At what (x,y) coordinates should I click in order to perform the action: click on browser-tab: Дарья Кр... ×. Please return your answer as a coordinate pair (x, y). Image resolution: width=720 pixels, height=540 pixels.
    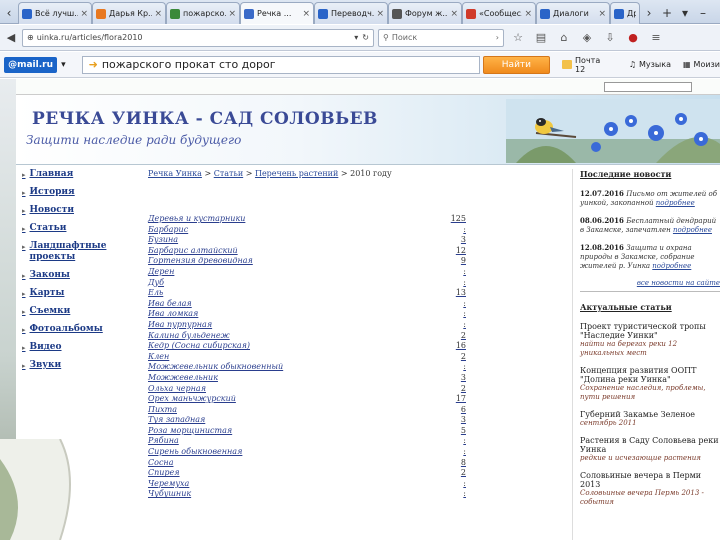
    Looking at the image, I should click on (129, 13).